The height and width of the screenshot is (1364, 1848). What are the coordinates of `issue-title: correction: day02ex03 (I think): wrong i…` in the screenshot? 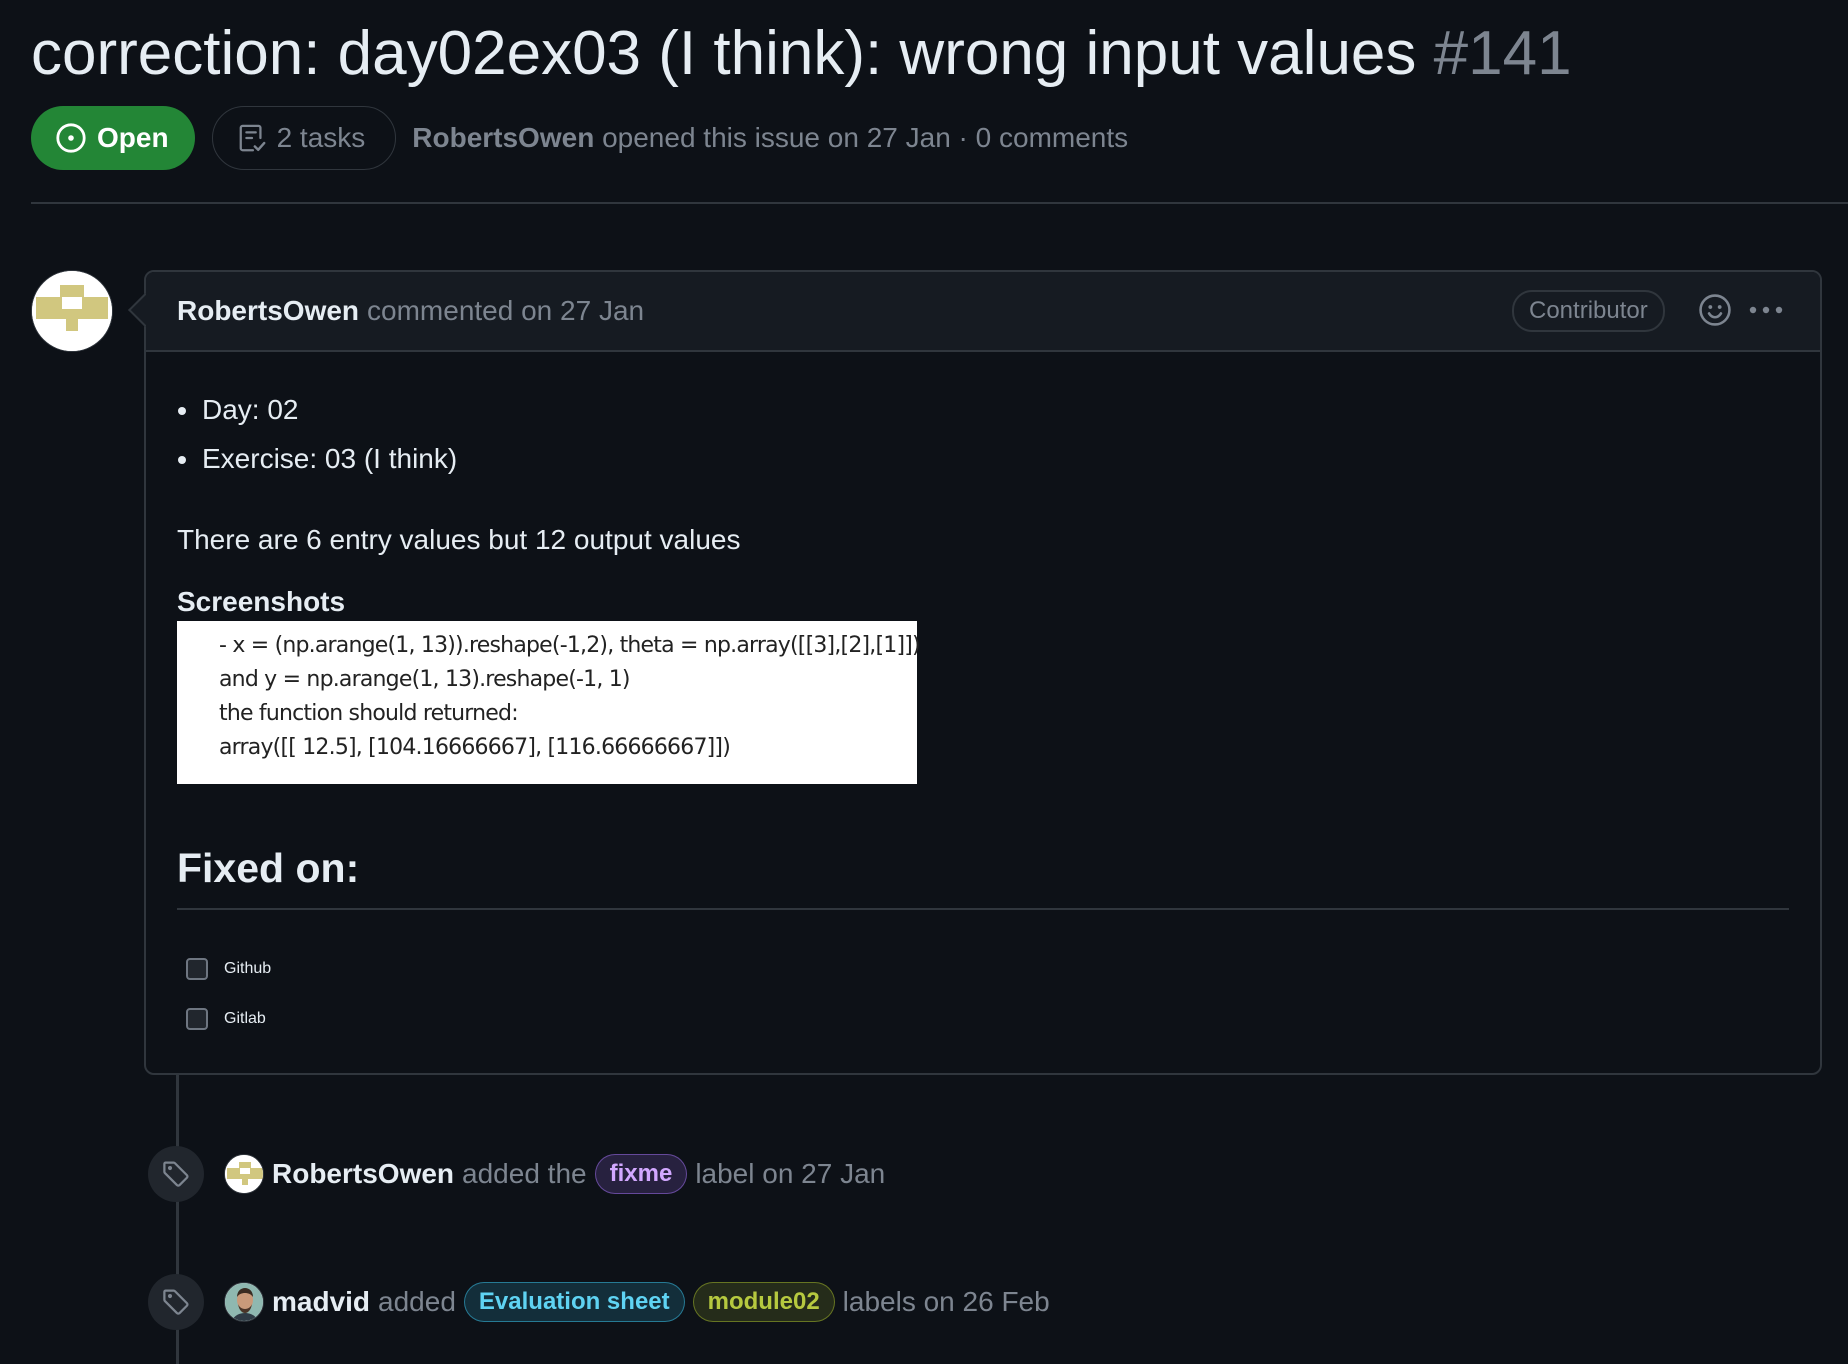 It's located at (724, 53).